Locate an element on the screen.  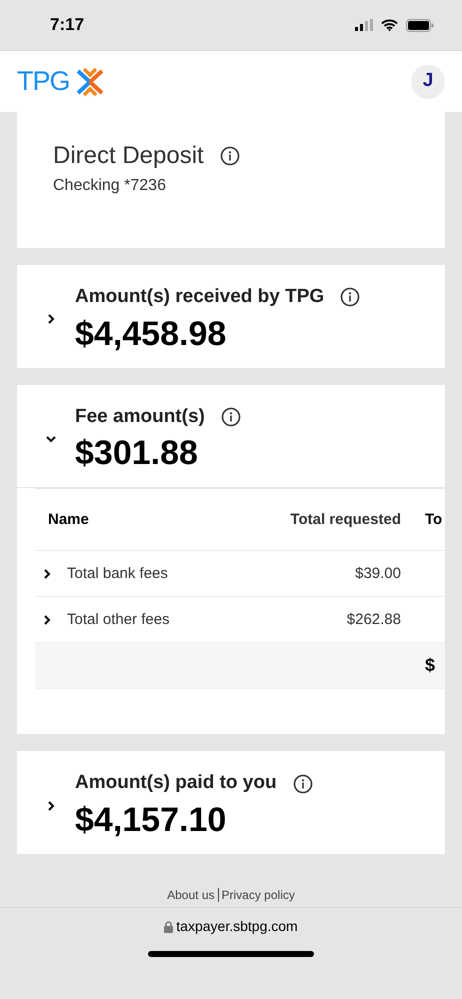
column-header: Name is located at coordinates (68, 520).